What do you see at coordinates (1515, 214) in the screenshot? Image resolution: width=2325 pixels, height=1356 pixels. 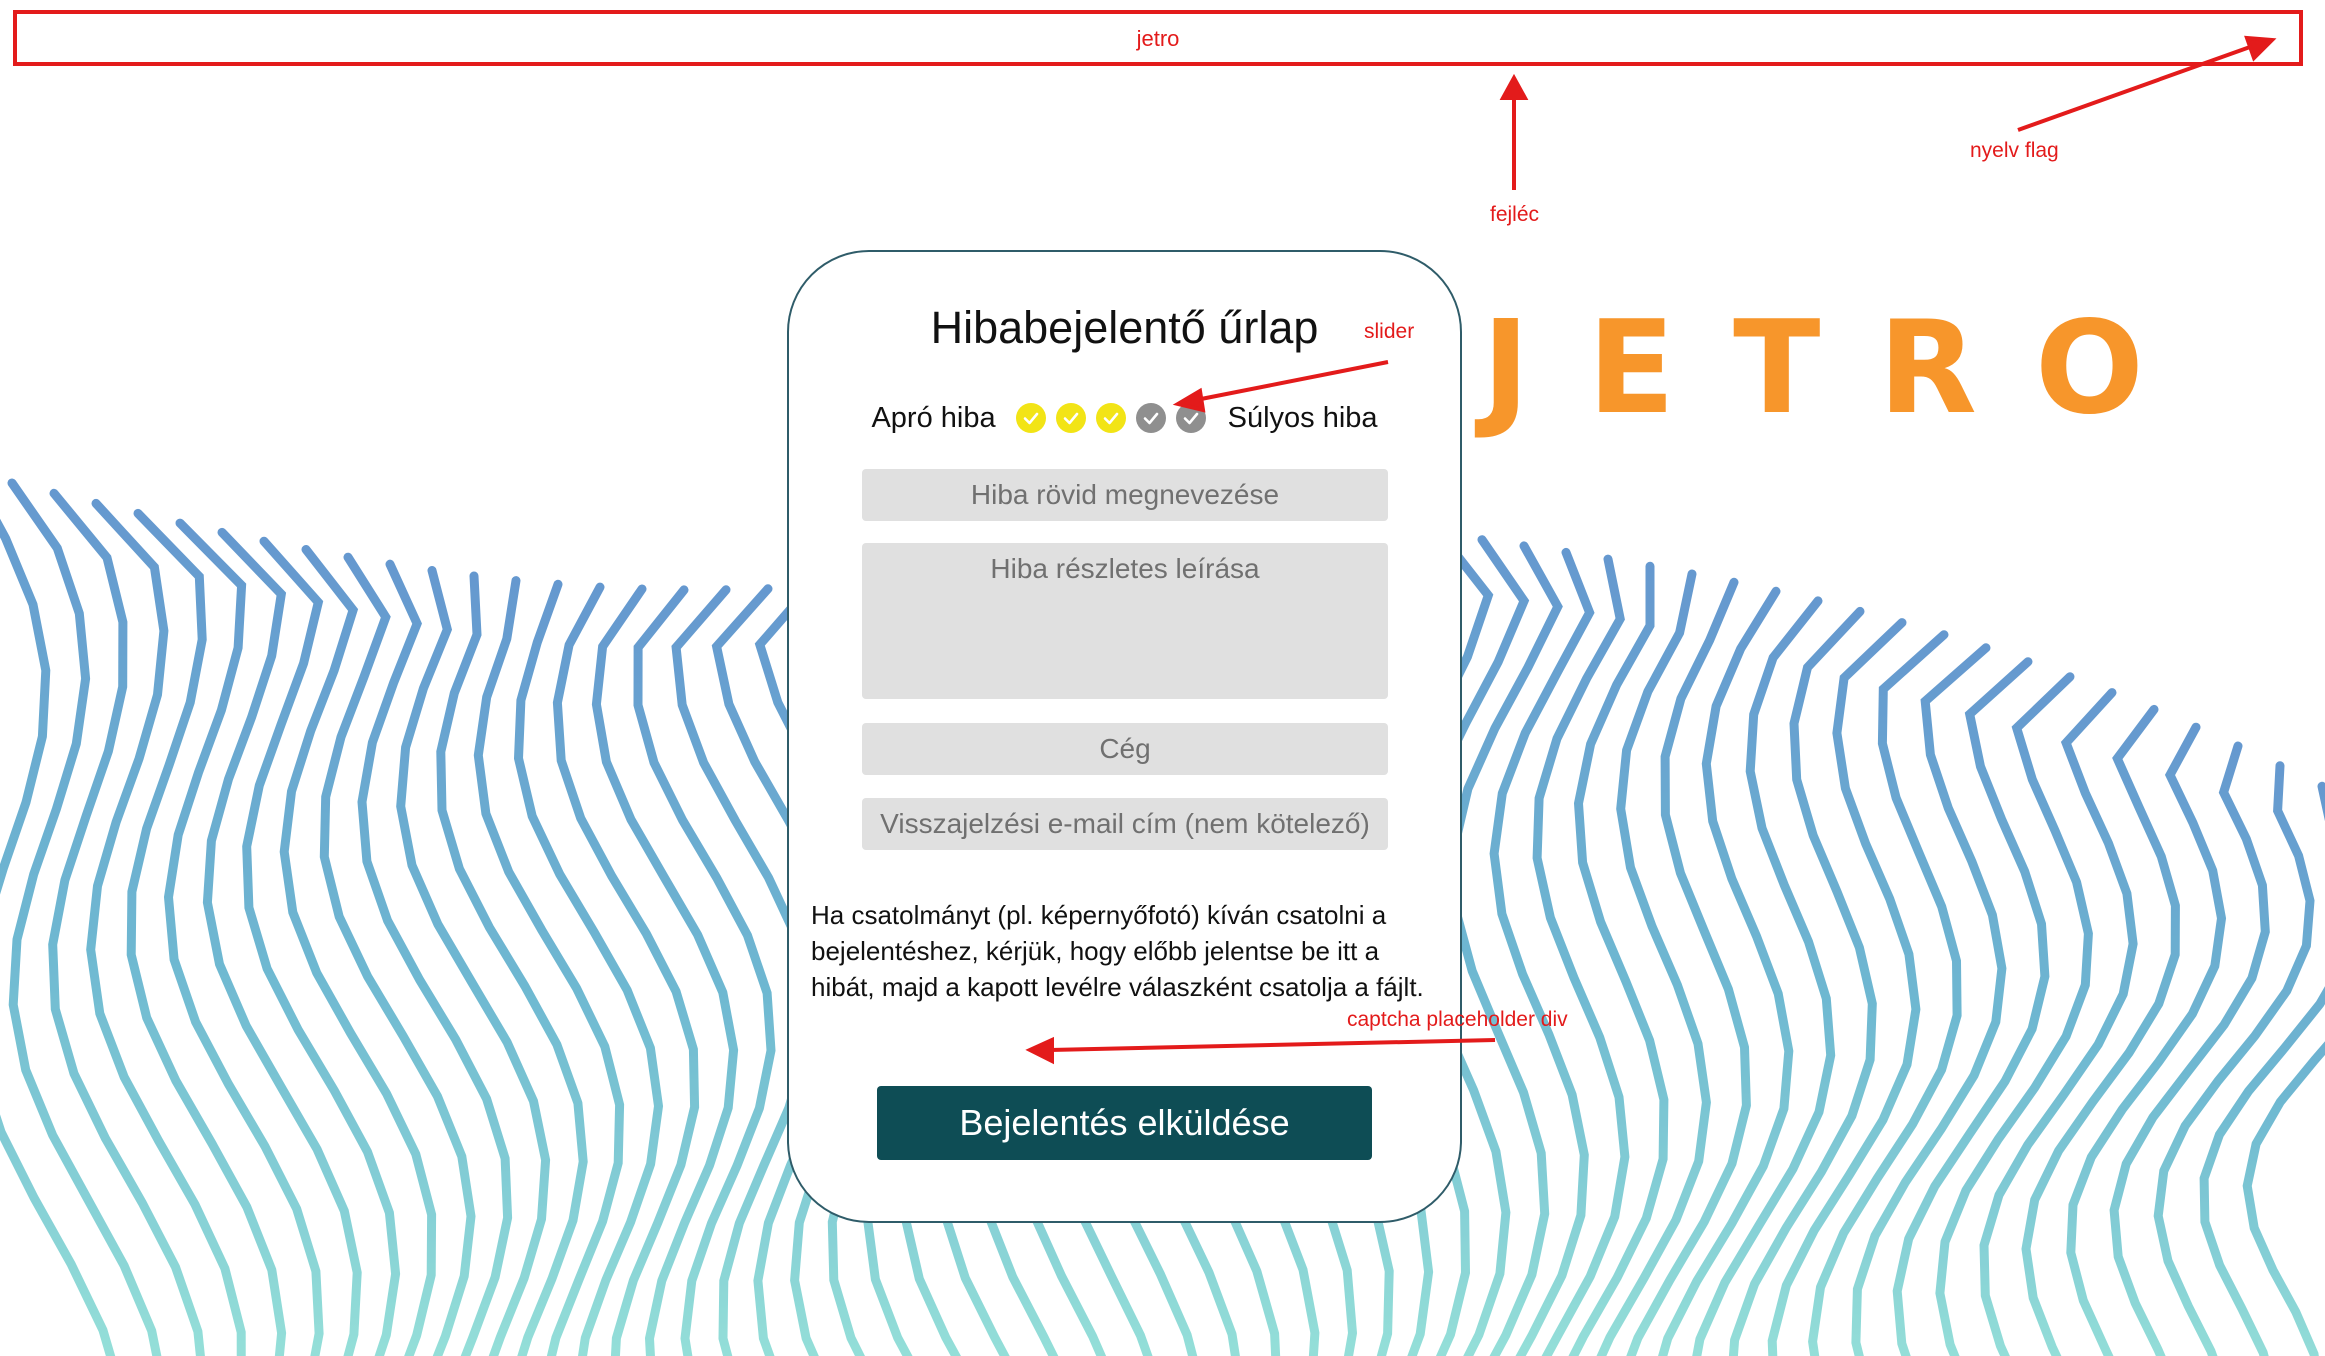 I see `header-annotation: fejléc` at bounding box center [1515, 214].